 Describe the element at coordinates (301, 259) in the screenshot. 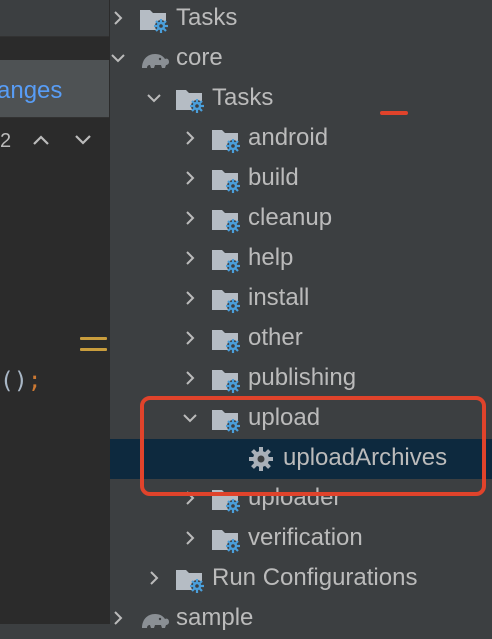

I see `tree-row: help` at that location.